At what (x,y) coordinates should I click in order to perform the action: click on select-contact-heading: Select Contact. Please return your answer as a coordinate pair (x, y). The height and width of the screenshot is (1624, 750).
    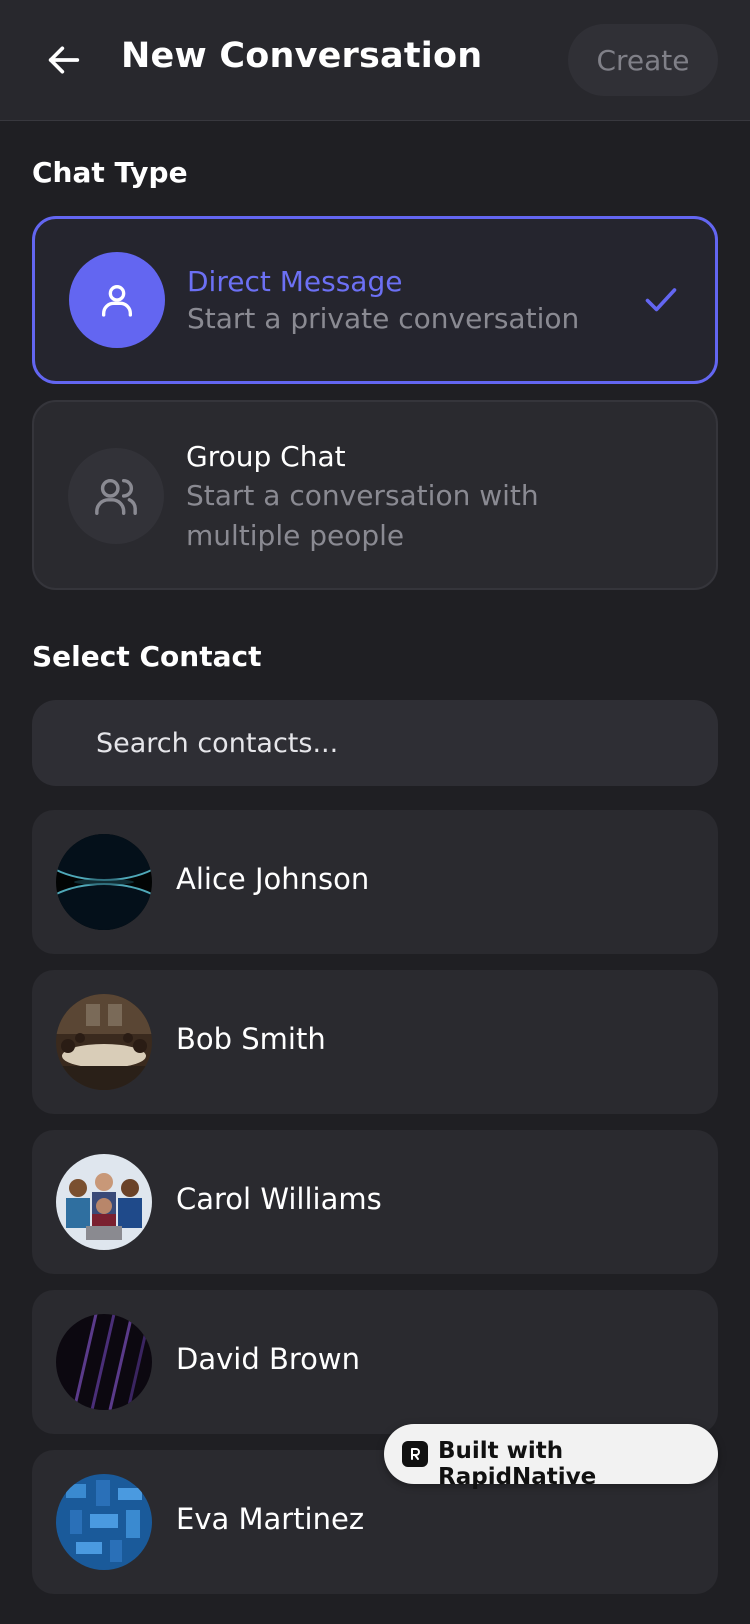
    Looking at the image, I should click on (147, 656).